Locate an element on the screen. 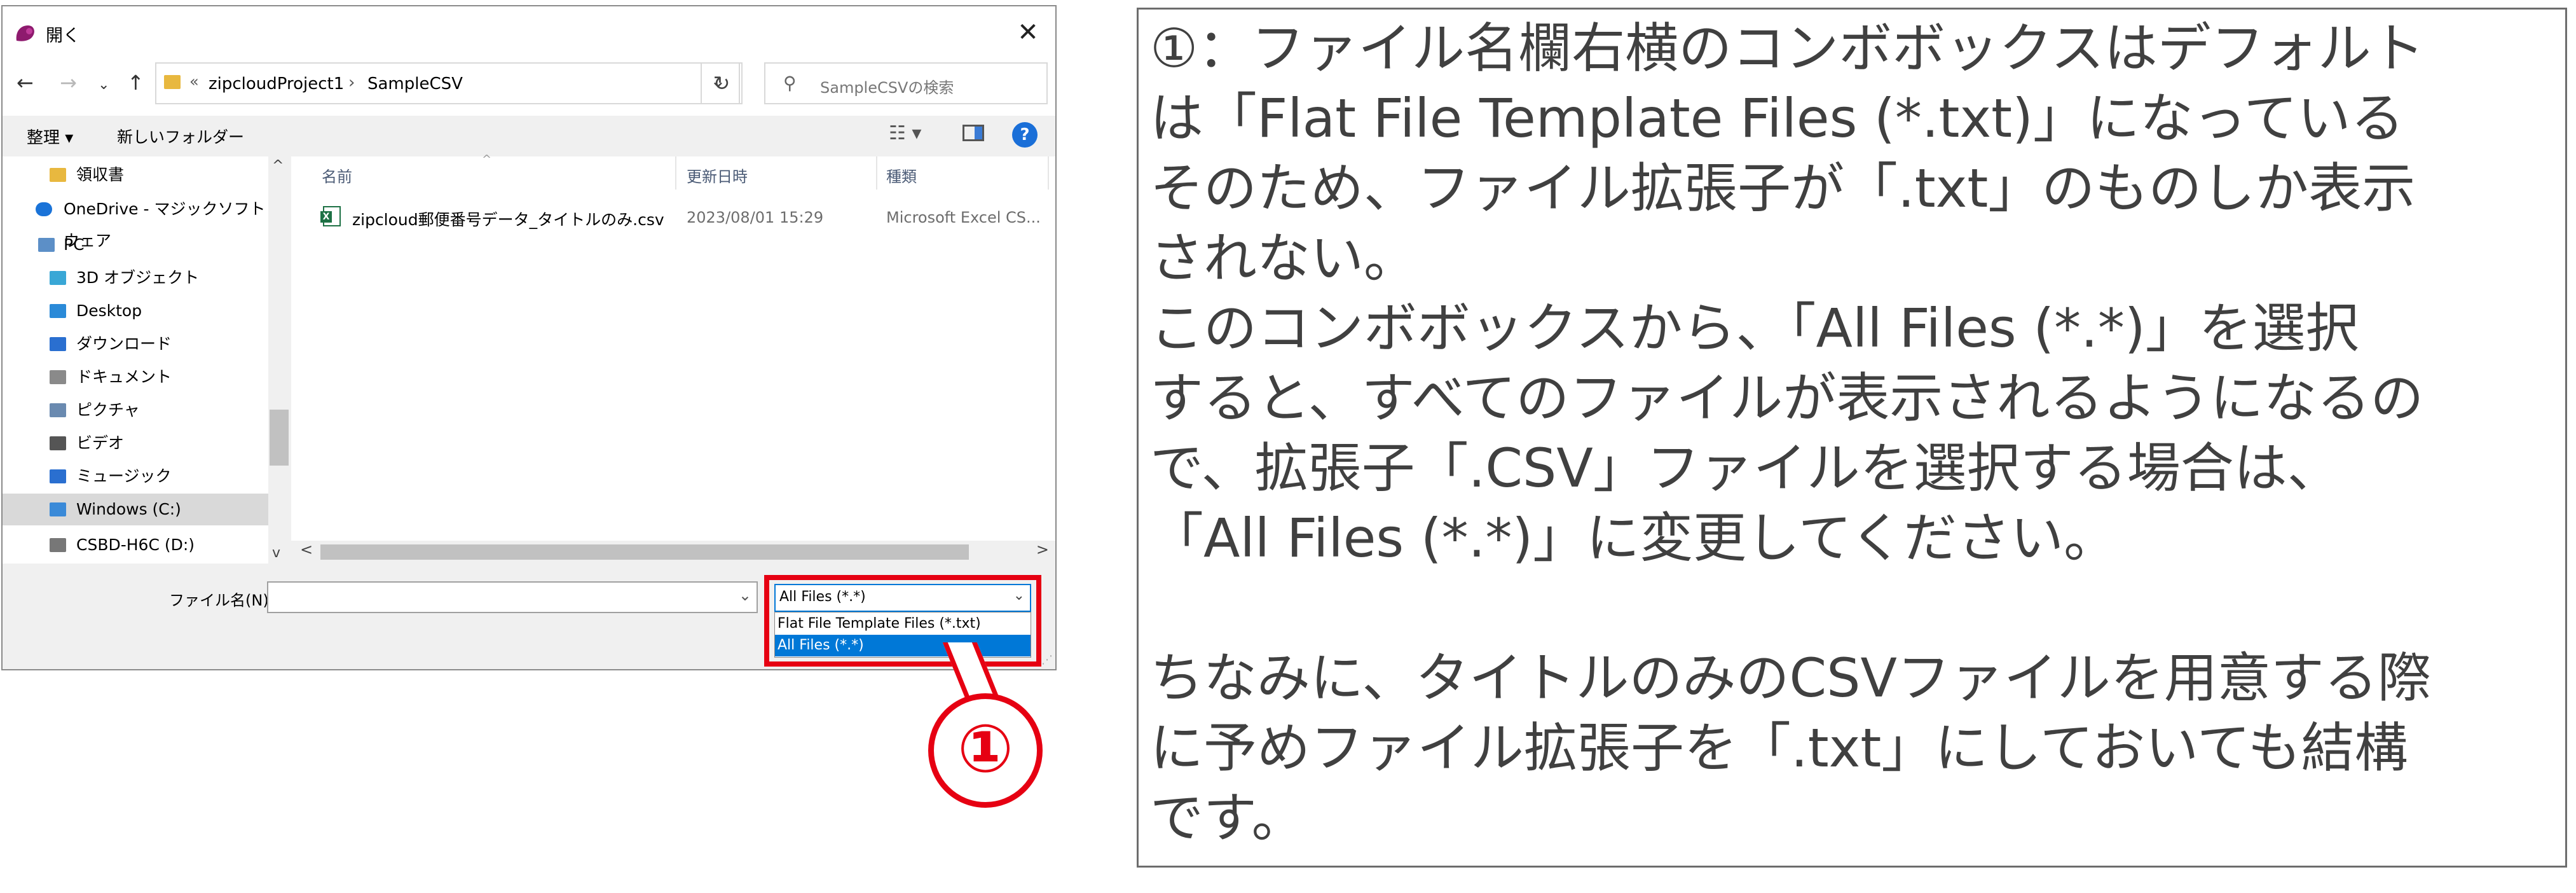 The width and height of the screenshot is (2576, 893). note-line is located at coordinates (1854, 608).